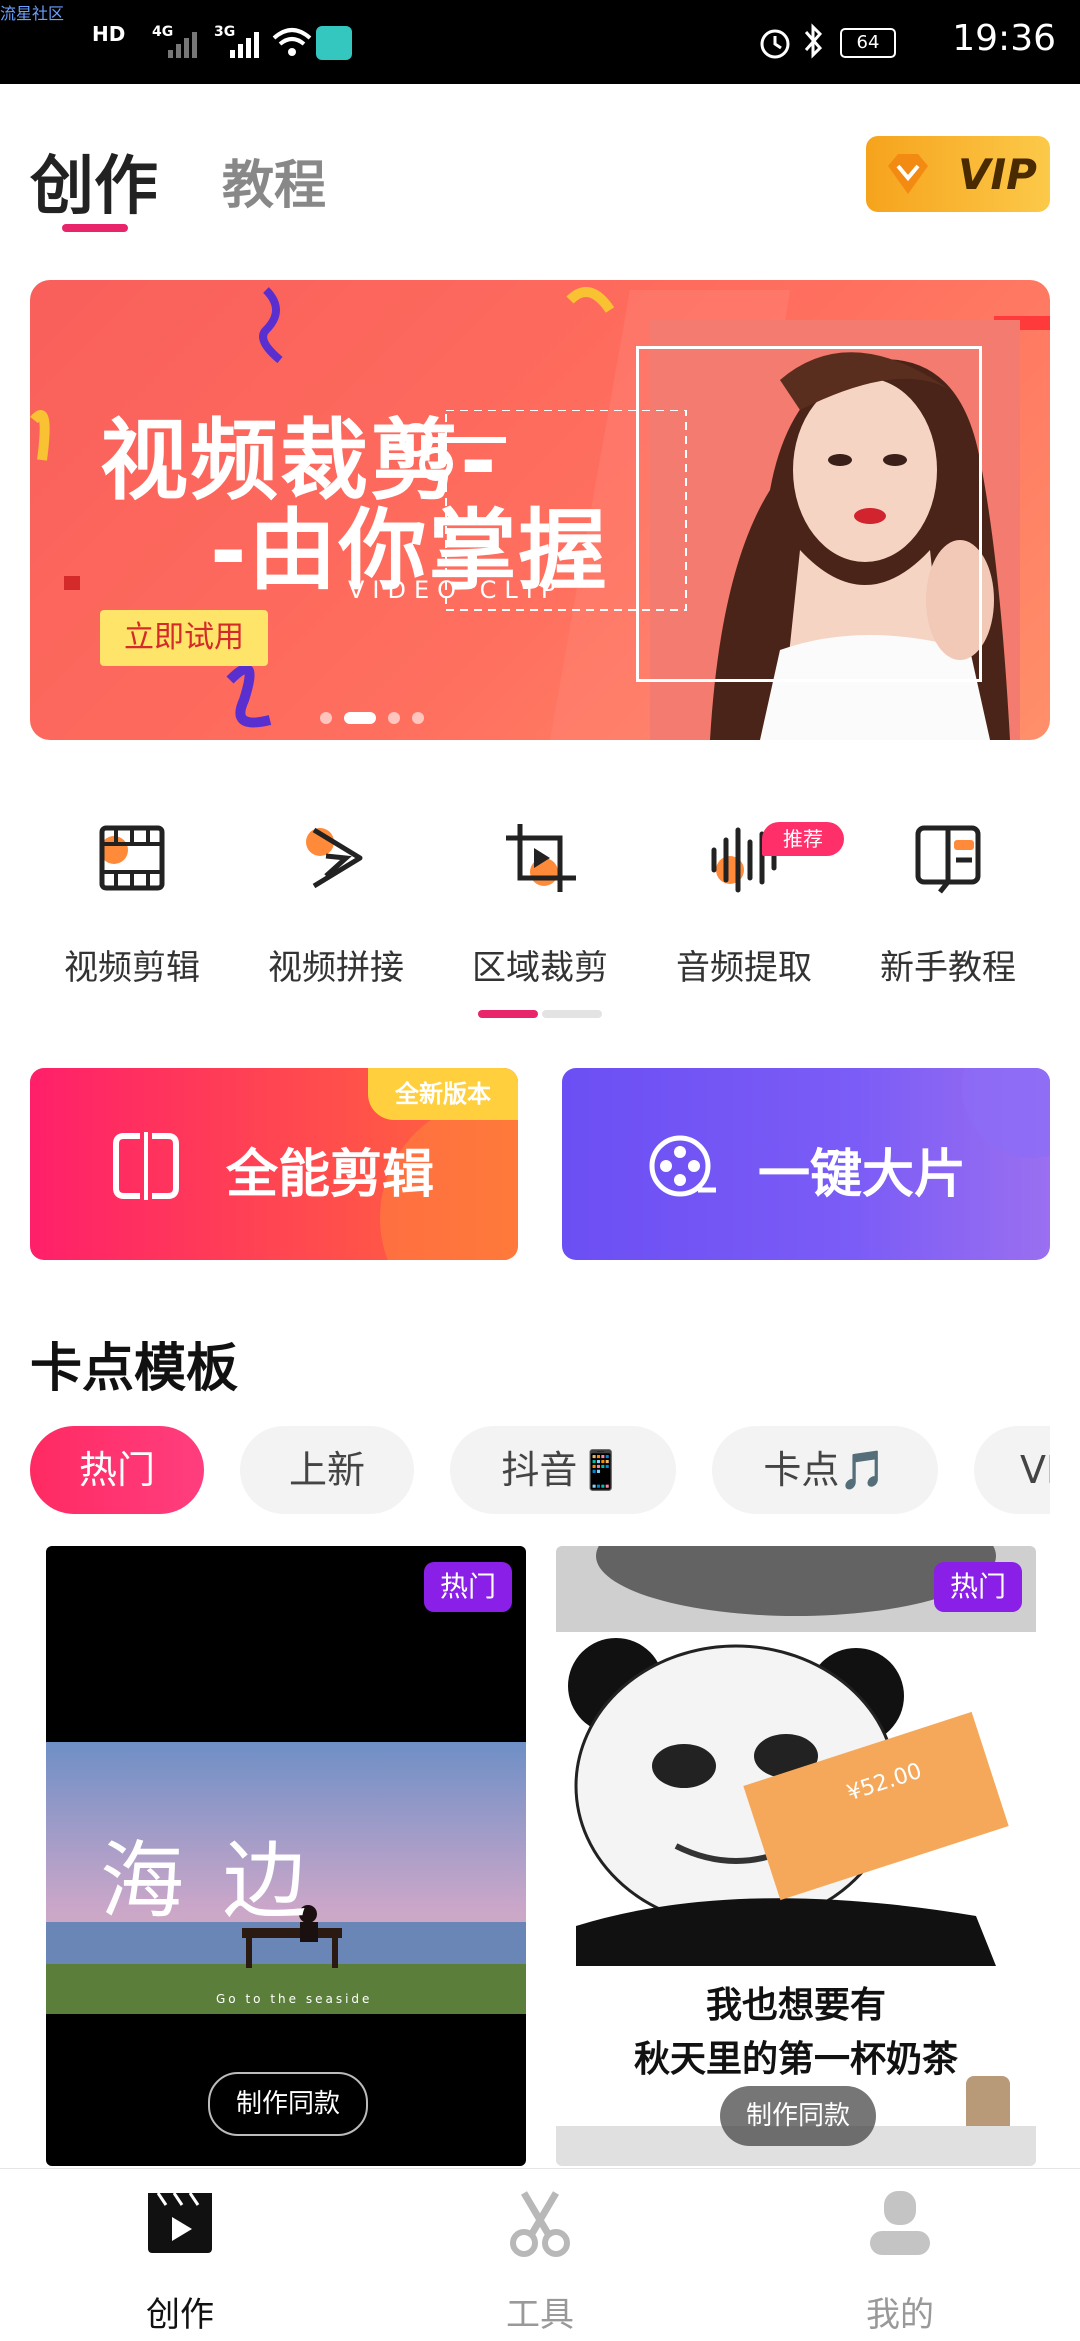 This screenshot has width=1080, height=2341. Describe the element at coordinates (294, 1999) in the screenshot. I see `seaside-overlay-subtitle: Go to the seaside` at that location.